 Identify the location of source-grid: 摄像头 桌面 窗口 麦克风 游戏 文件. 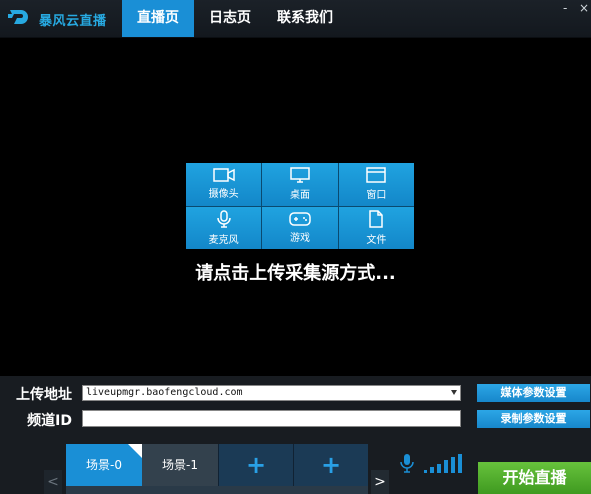
(300, 206).